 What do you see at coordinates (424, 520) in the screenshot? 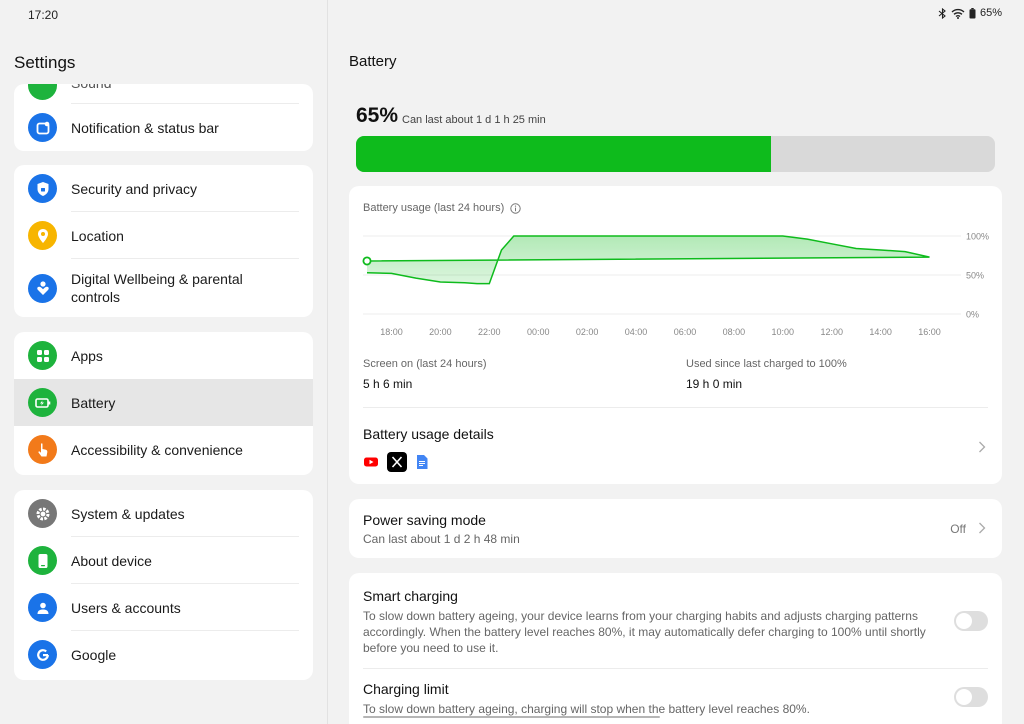
I see `power-saving-label: Power saving mode` at bounding box center [424, 520].